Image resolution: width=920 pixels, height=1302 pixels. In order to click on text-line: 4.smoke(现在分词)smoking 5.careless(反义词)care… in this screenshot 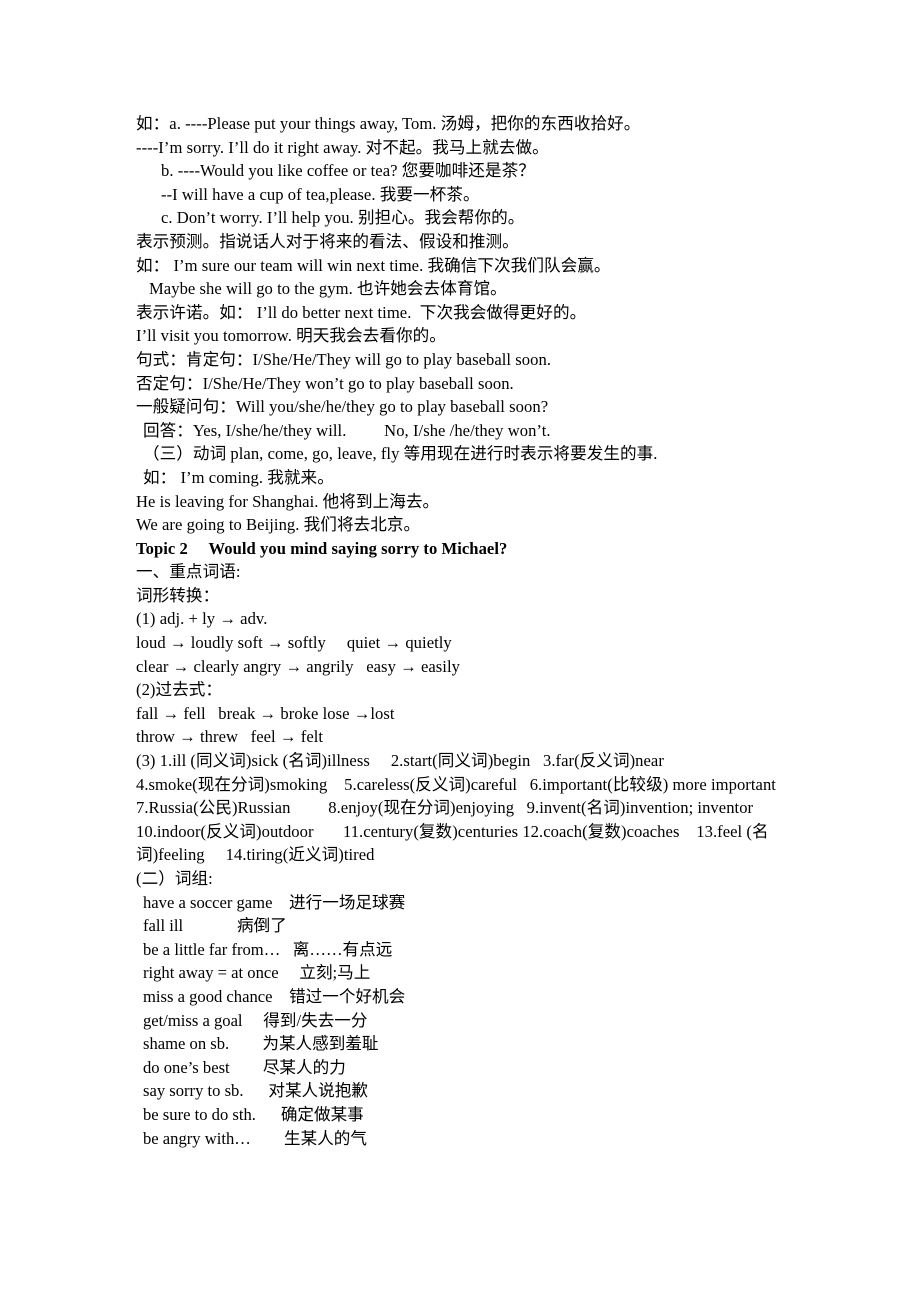, I will do `click(456, 784)`.